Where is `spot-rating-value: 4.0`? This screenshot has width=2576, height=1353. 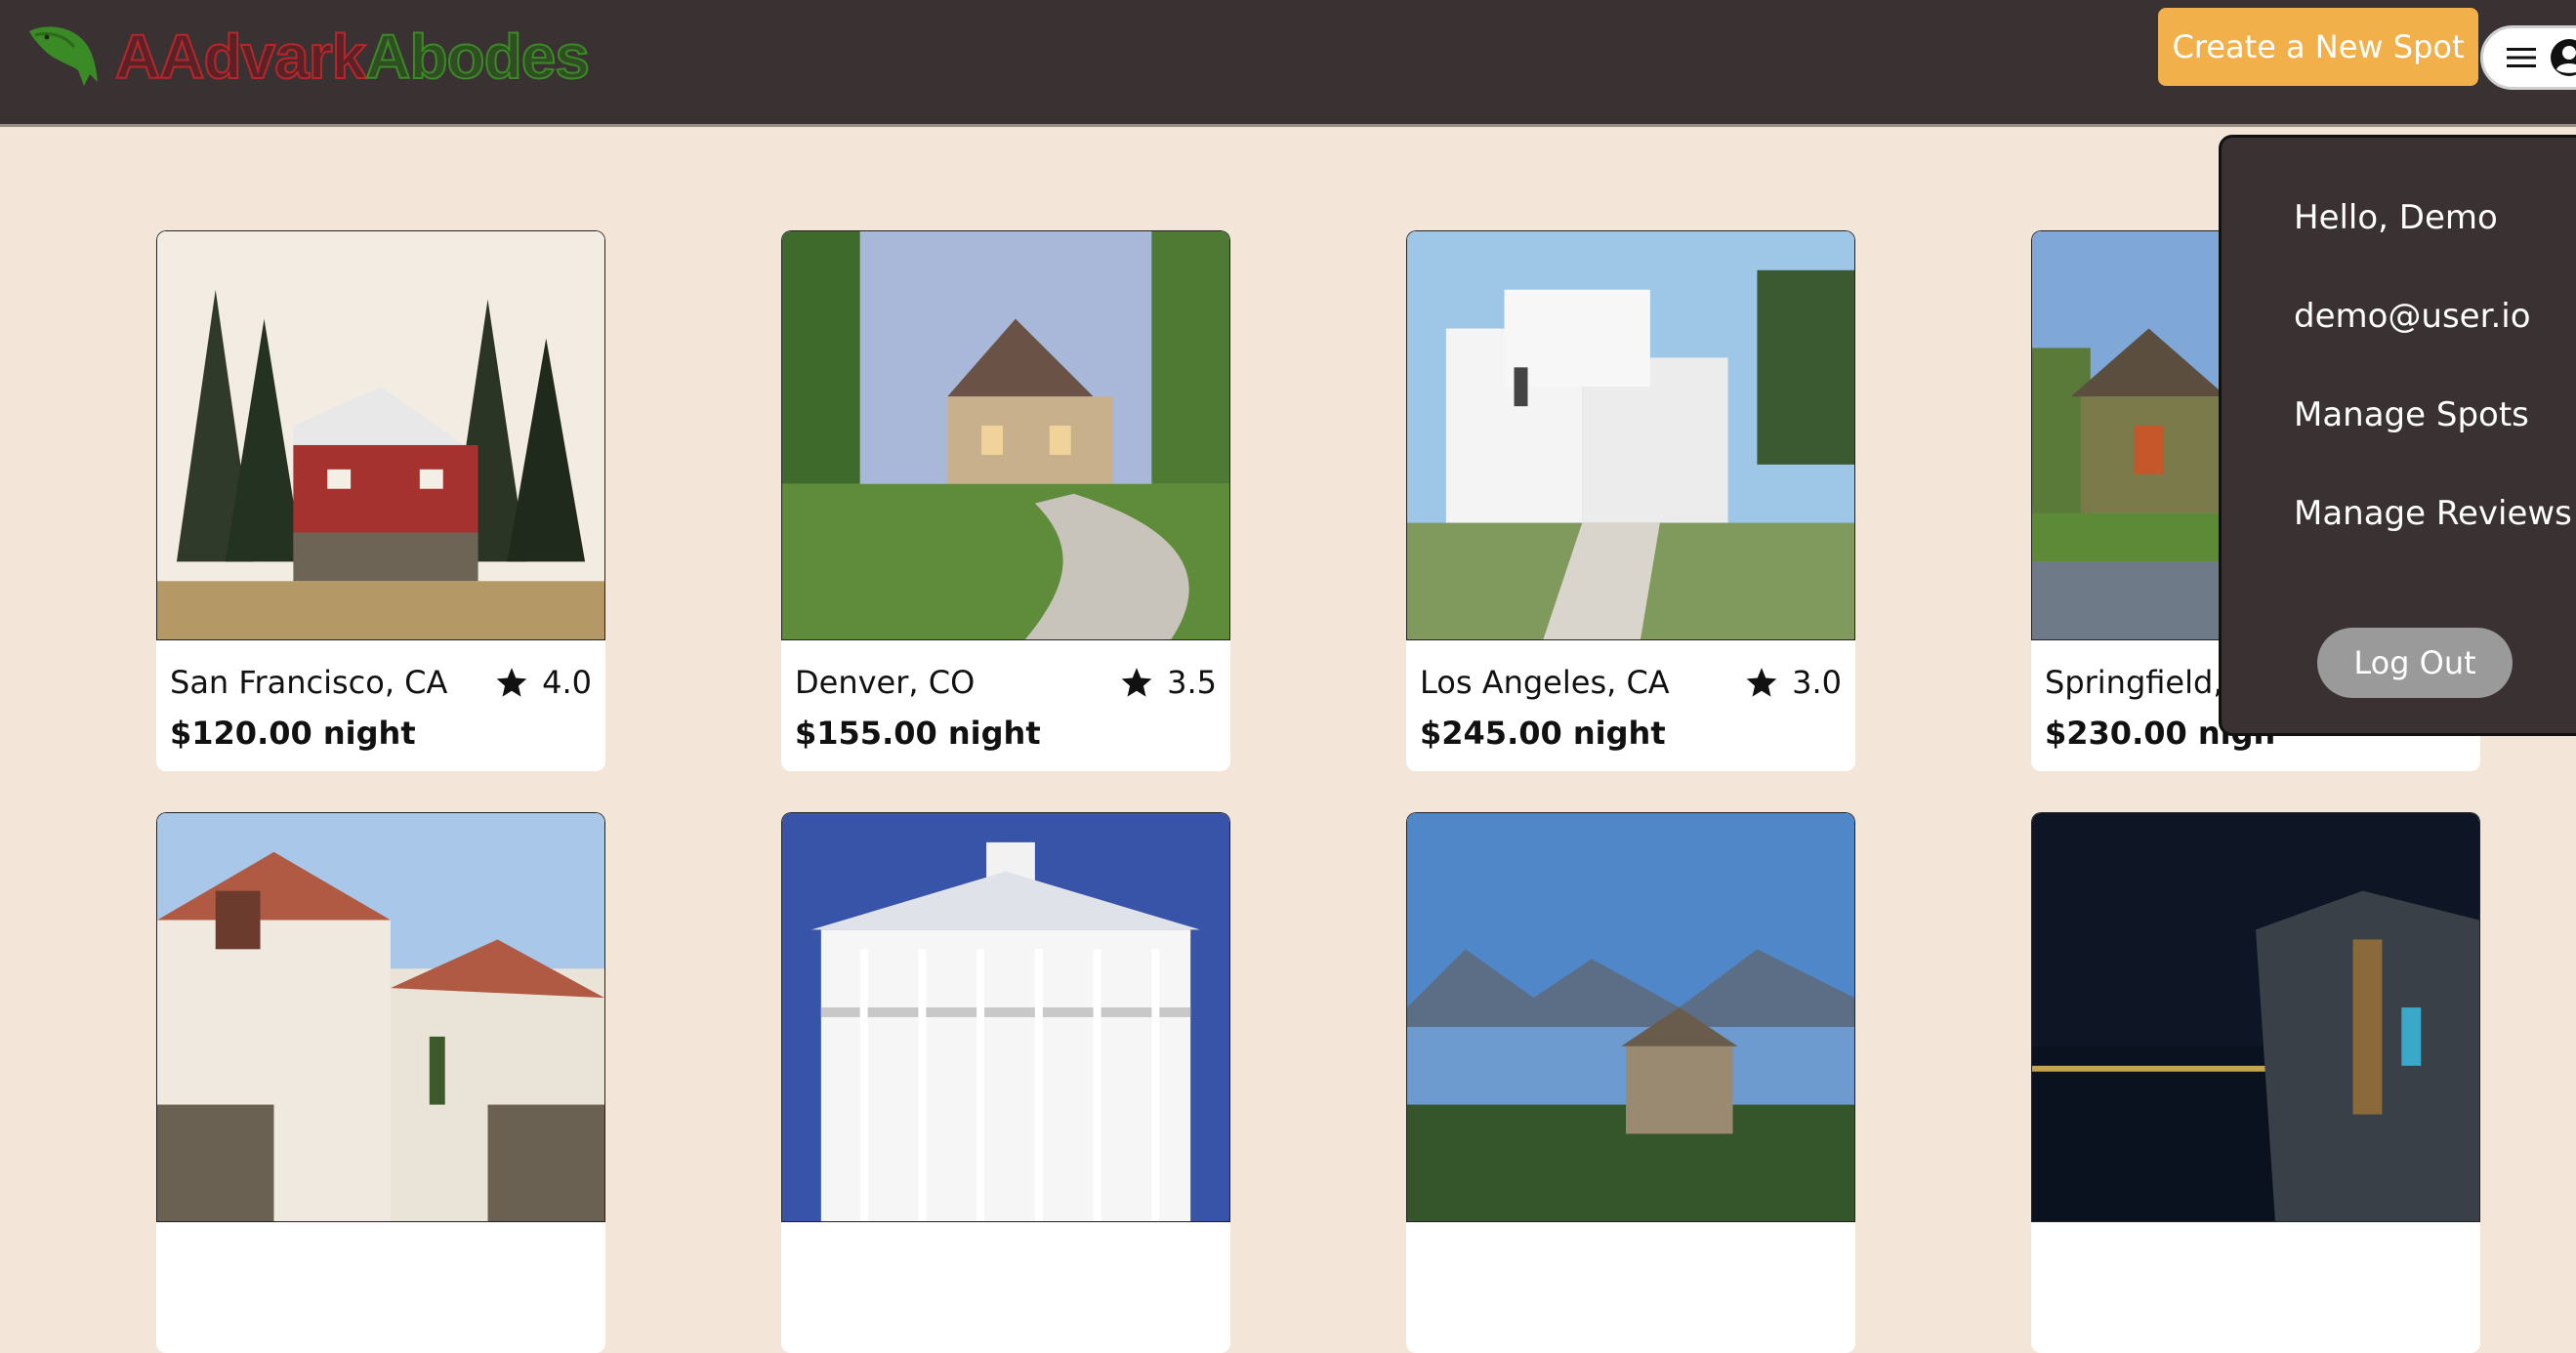
spot-rating-value: 4.0 is located at coordinates (567, 682).